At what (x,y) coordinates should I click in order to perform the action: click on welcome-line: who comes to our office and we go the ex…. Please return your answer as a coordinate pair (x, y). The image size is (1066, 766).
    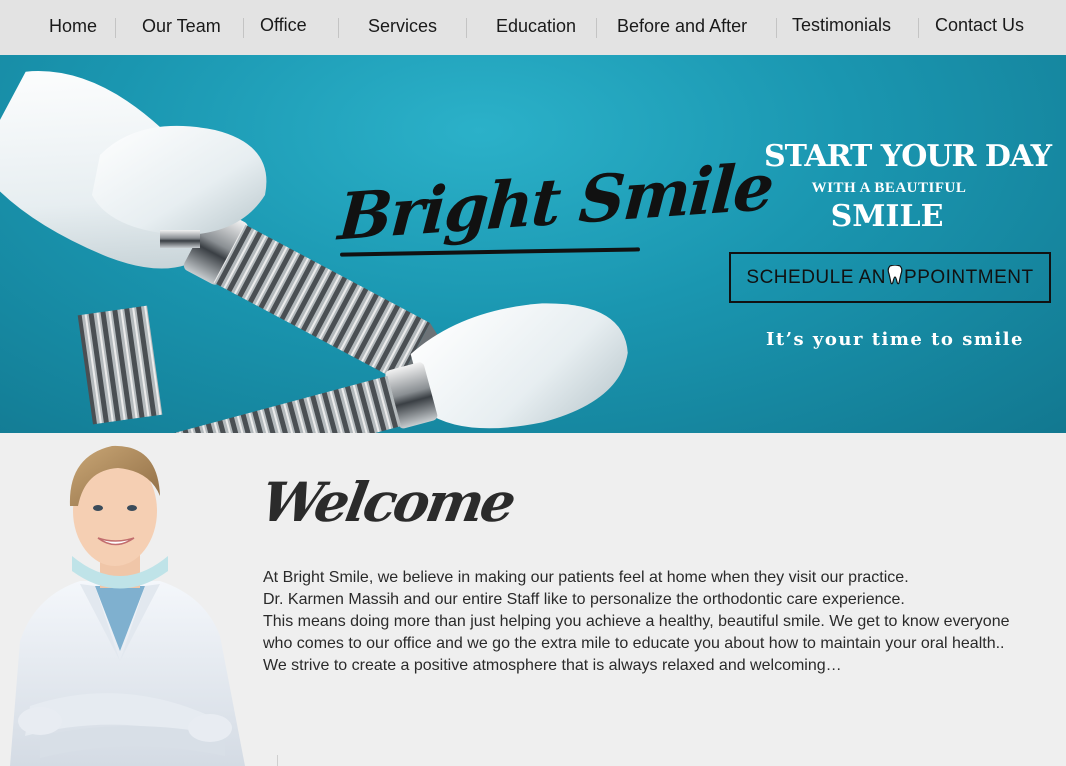
    Looking at the image, I should click on (634, 643).